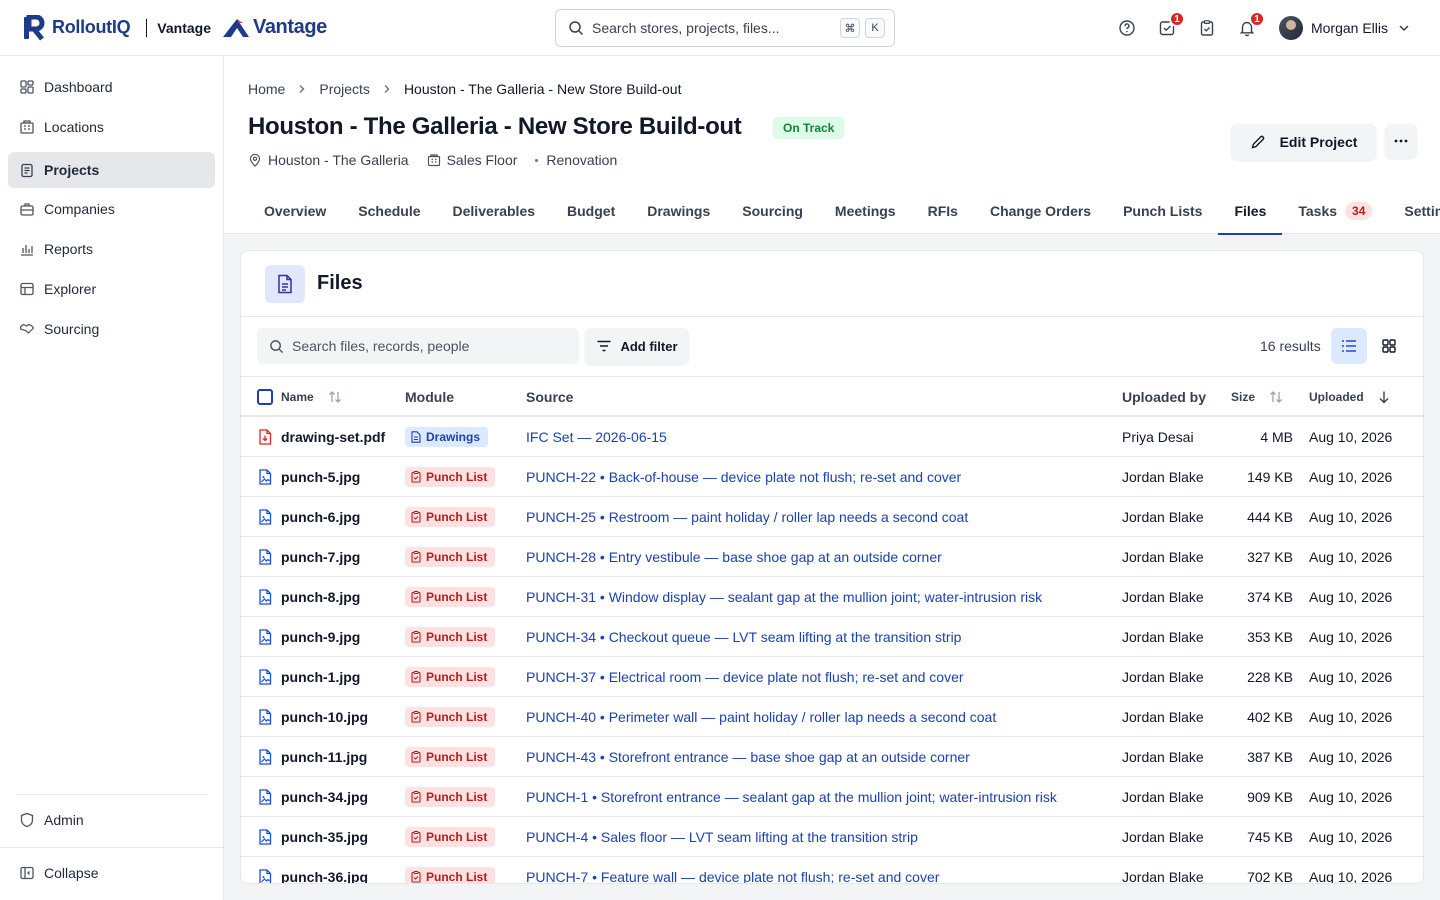 The image size is (1440, 900). What do you see at coordinates (324, 797) in the screenshot?
I see `file-name-link: punch-34.jpg` at bounding box center [324, 797].